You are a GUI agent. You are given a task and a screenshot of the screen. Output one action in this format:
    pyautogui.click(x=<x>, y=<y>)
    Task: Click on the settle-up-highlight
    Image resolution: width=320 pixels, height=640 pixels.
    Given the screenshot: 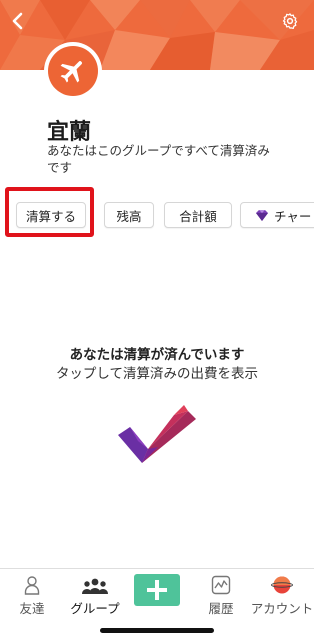 What is the action you would take?
    pyautogui.click(x=49, y=212)
    